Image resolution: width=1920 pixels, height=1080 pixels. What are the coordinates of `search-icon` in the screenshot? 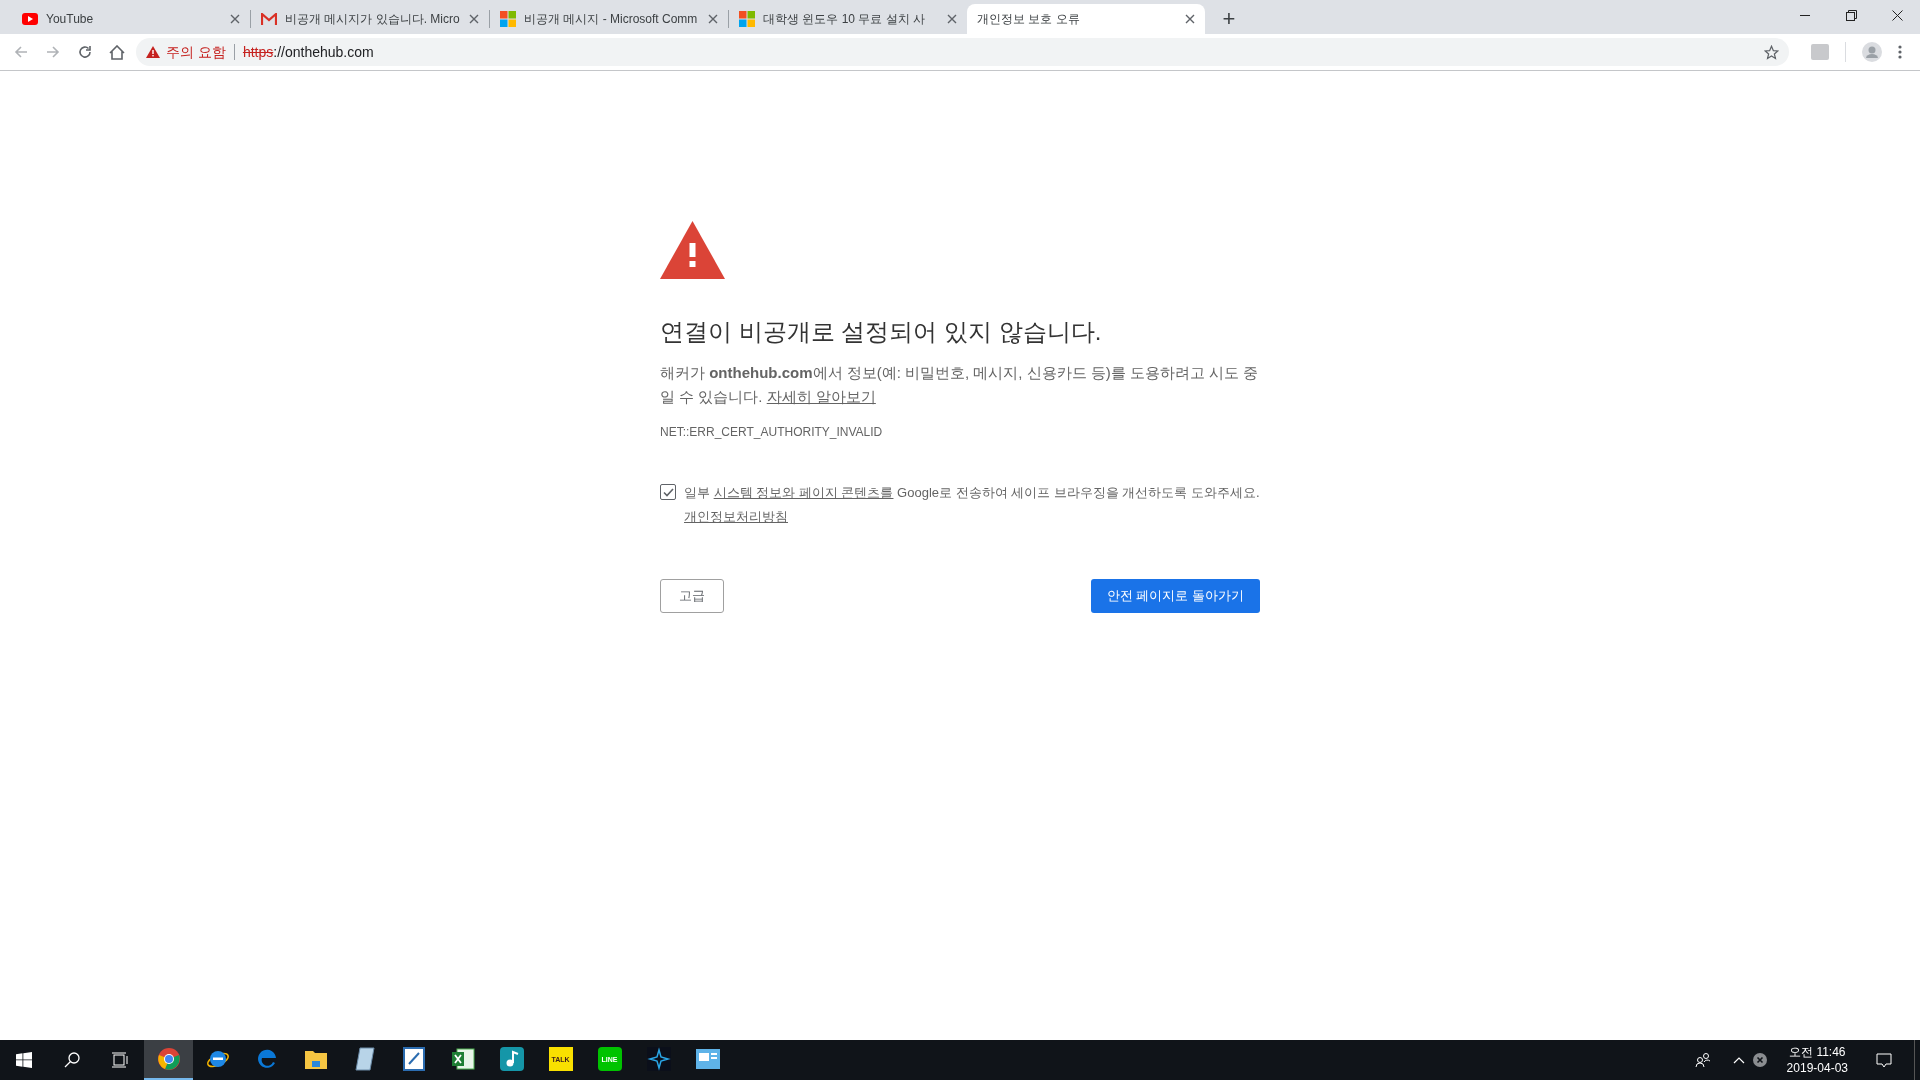 It's located at (72, 1060).